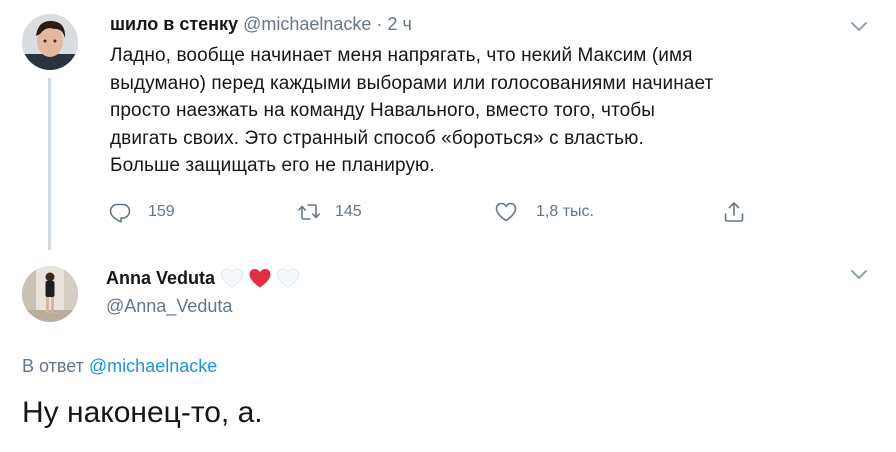  I want to click on share-icon, so click(734, 212).